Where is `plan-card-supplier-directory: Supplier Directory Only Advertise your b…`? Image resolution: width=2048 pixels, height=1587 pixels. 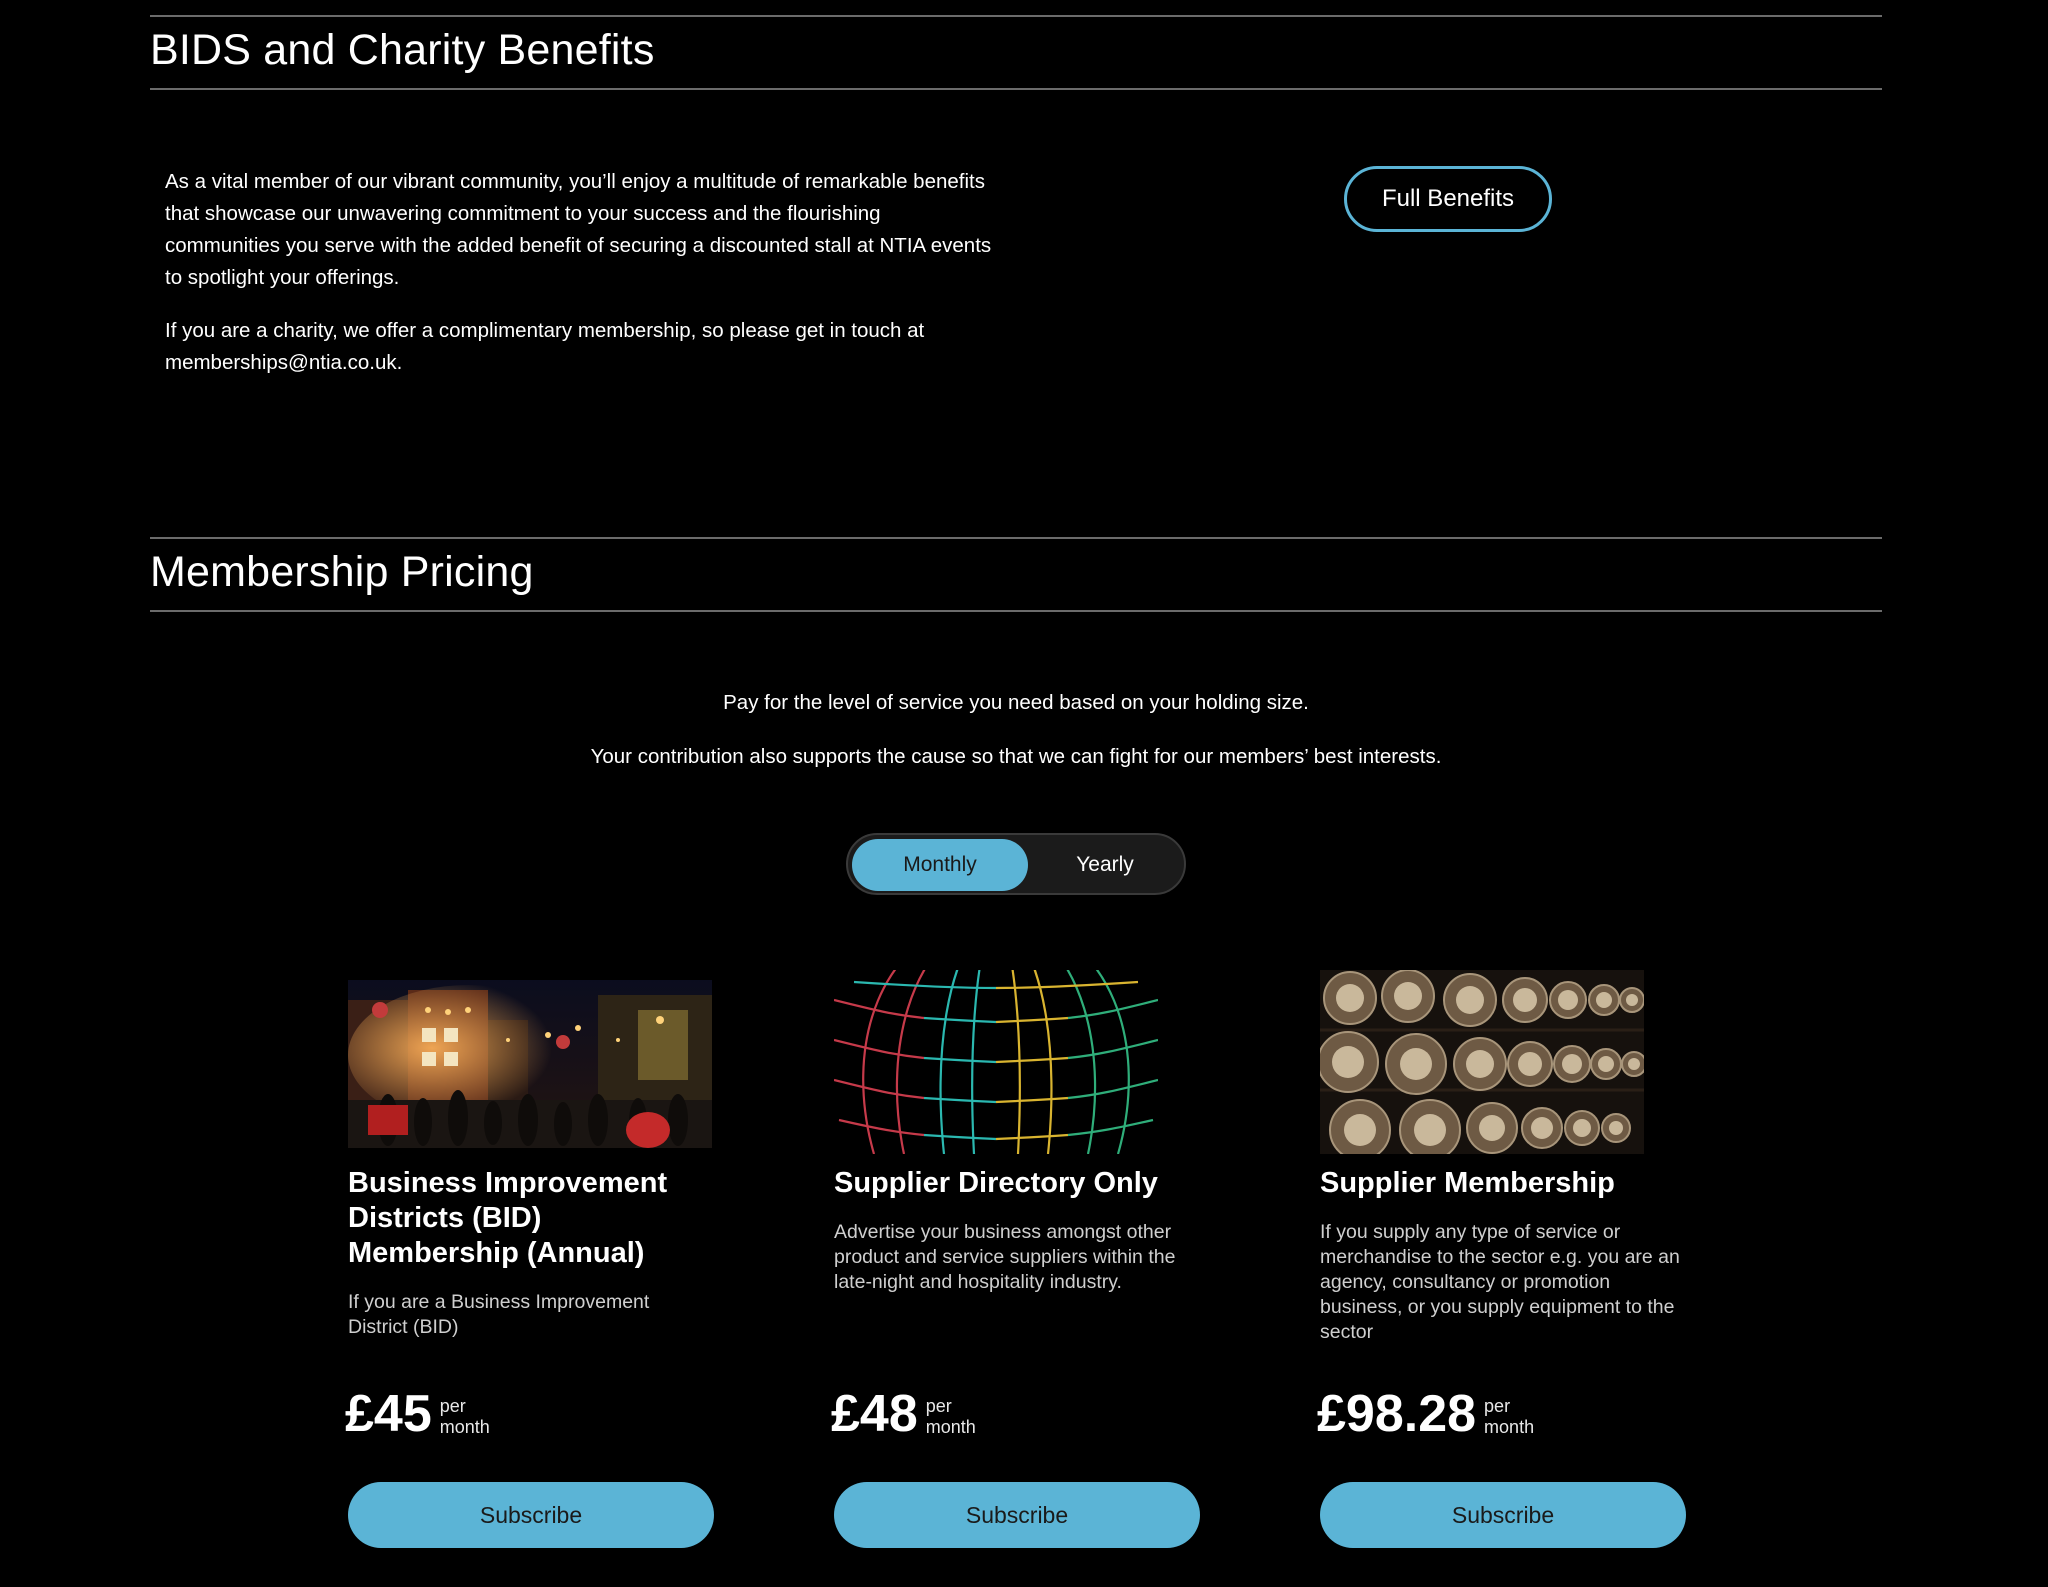 plan-card-supplier-directory: Supplier Directory Only Advertise your b… is located at coordinates (1015, 1260).